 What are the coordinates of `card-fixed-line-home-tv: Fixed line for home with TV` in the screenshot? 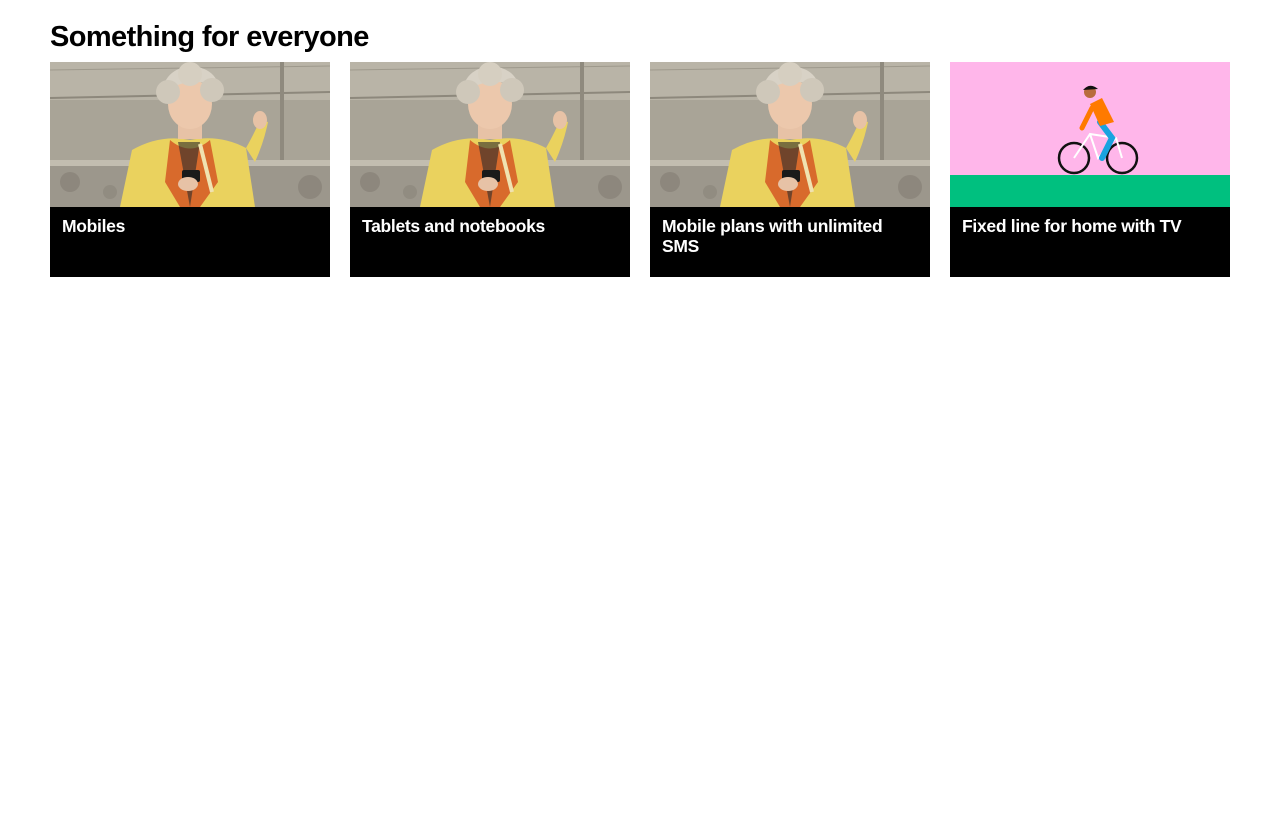 It's located at (1090, 169).